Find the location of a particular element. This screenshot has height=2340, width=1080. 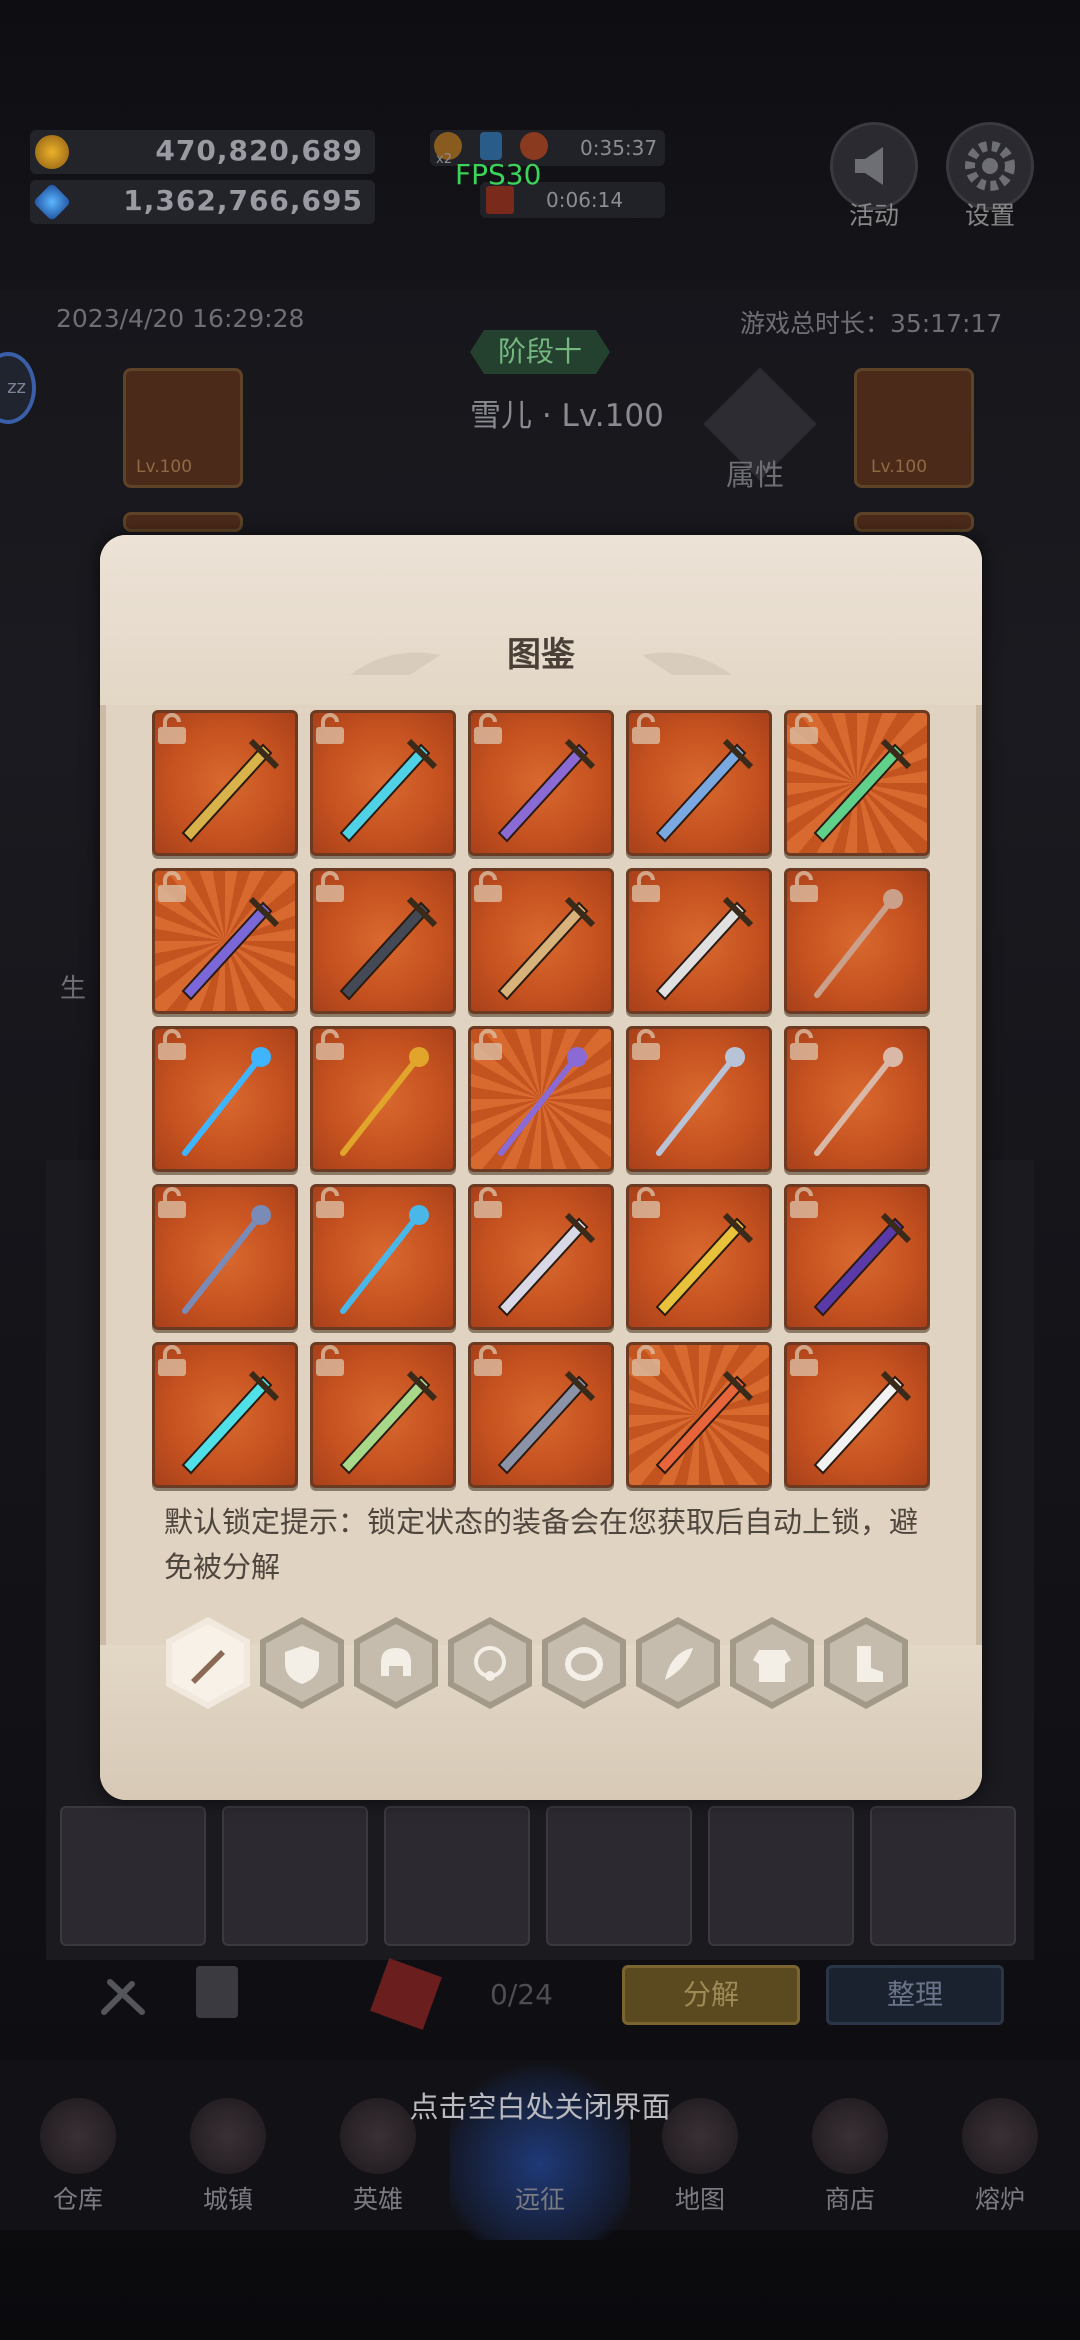

nav-label: 熔炉 is located at coordinates (999, 2199).